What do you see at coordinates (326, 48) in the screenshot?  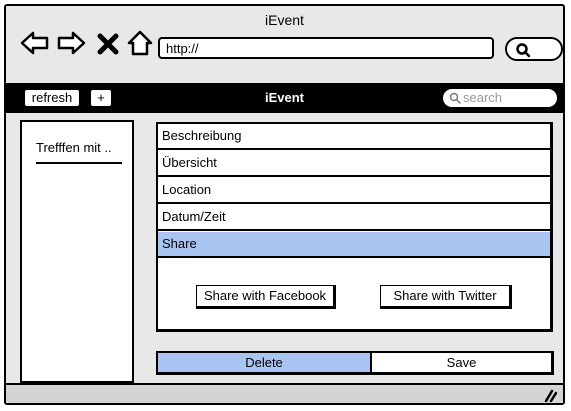 I see `url-field: http://` at bounding box center [326, 48].